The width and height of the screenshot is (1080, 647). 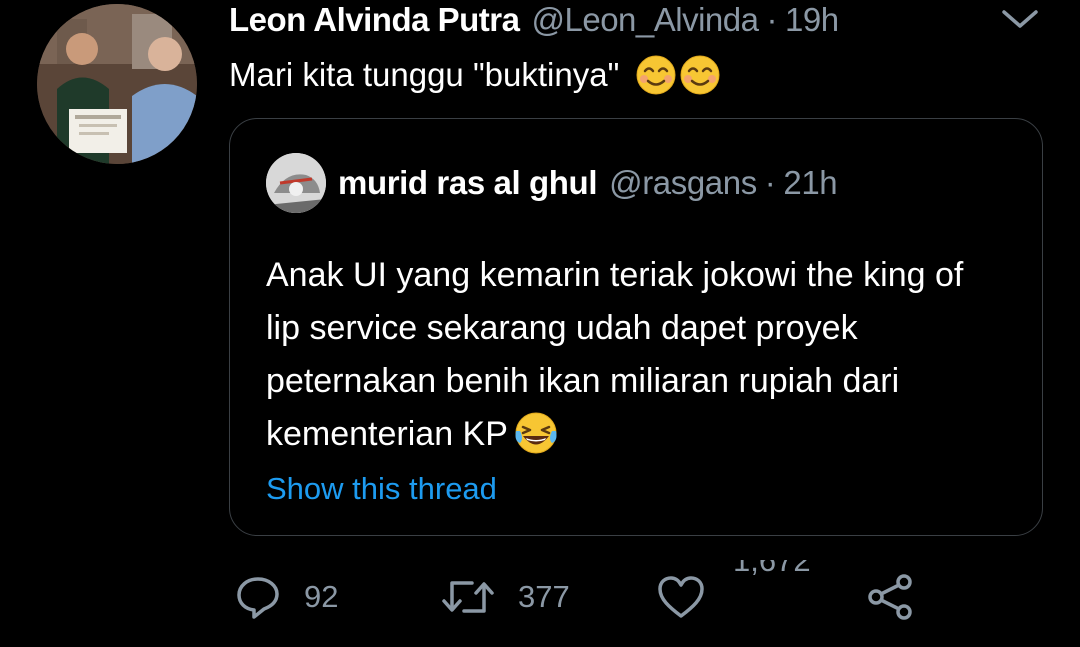 What do you see at coordinates (468, 597) in the screenshot?
I see `retweet-icon` at bounding box center [468, 597].